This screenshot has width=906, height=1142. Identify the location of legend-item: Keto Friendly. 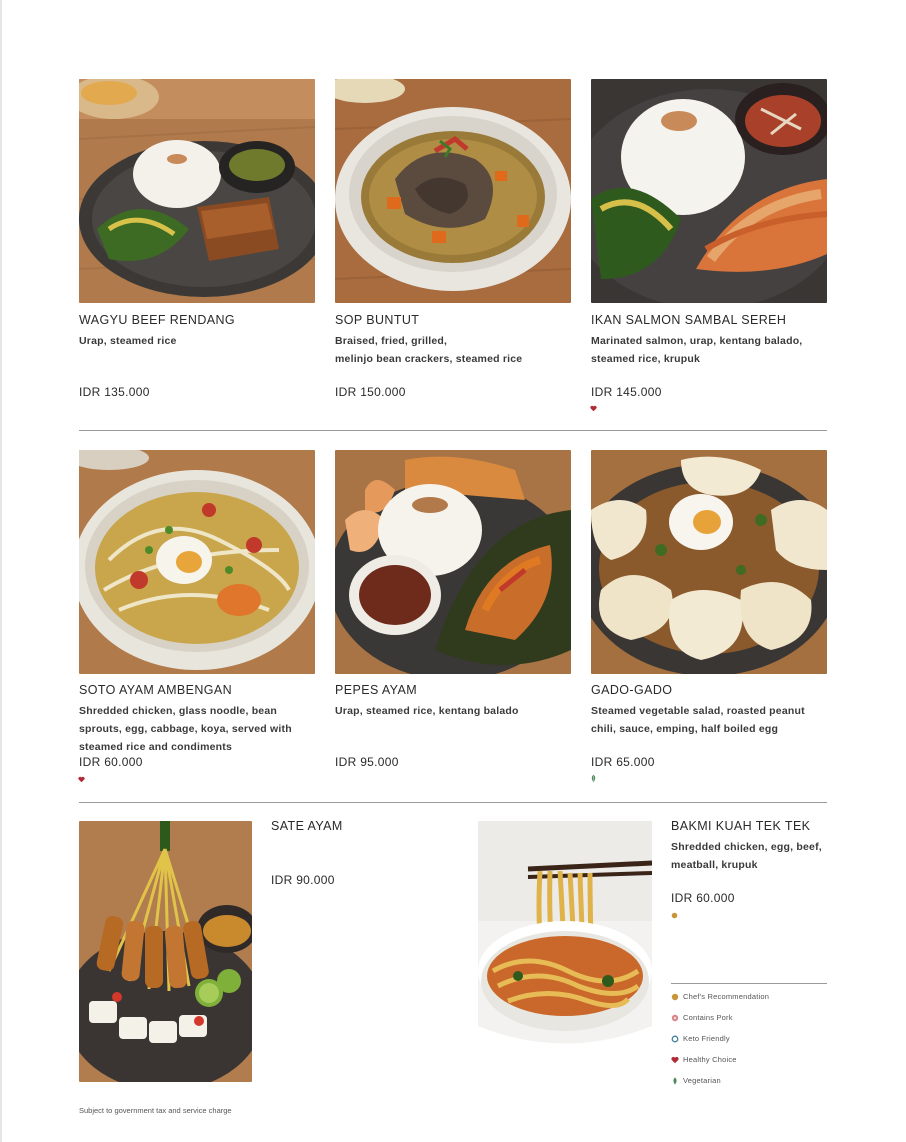
(749, 1038).